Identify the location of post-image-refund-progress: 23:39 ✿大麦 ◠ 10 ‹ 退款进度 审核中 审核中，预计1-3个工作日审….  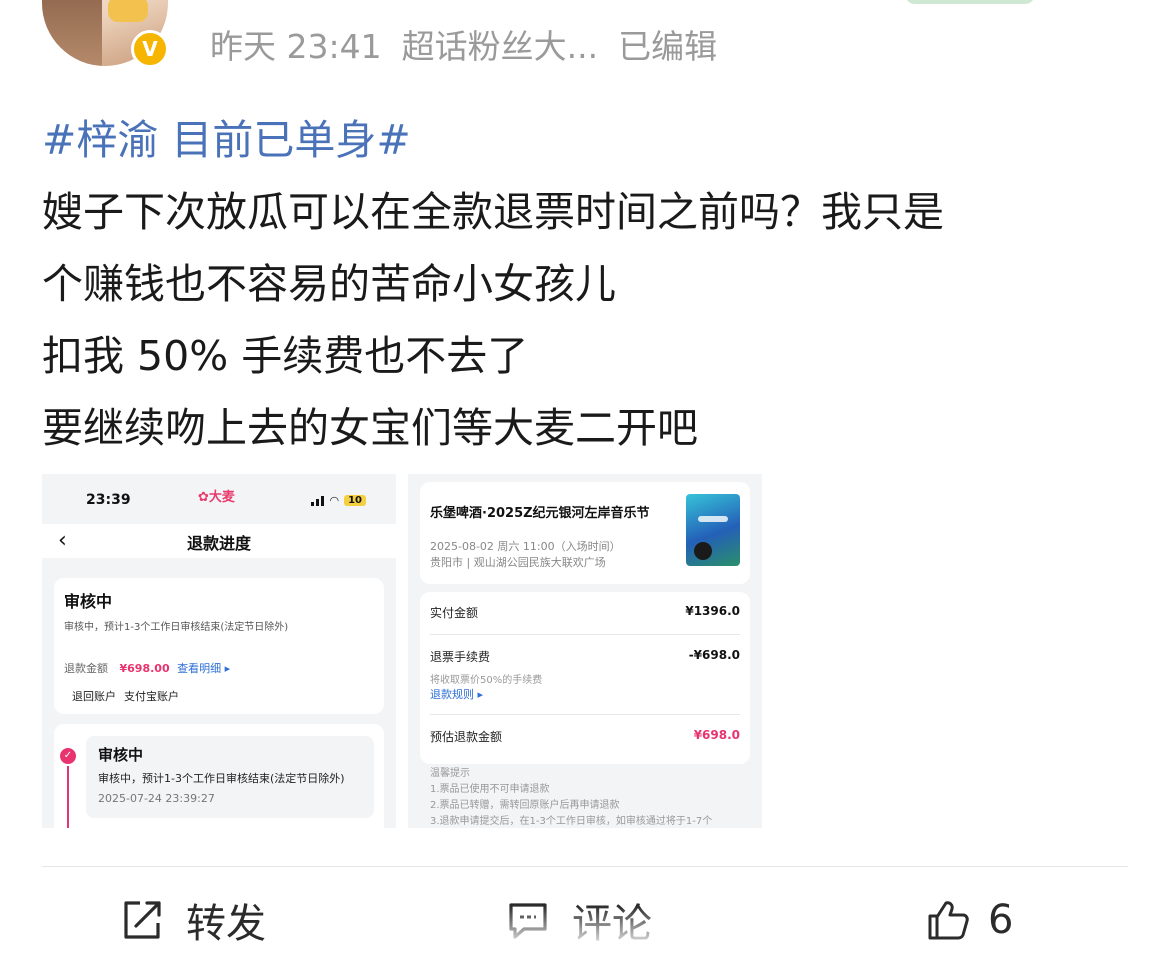
(219, 651).